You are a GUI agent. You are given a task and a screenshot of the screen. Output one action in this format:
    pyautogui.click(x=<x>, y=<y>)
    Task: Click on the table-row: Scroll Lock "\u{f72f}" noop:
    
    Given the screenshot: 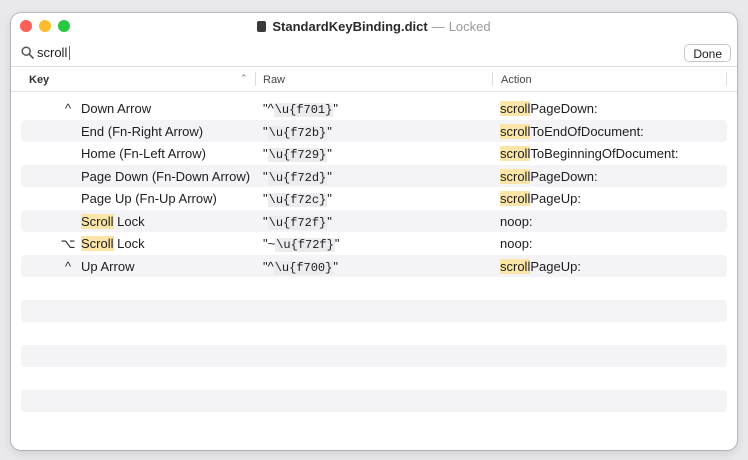 What is the action you would take?
    pyautogui.click(x=374, y=220)
    